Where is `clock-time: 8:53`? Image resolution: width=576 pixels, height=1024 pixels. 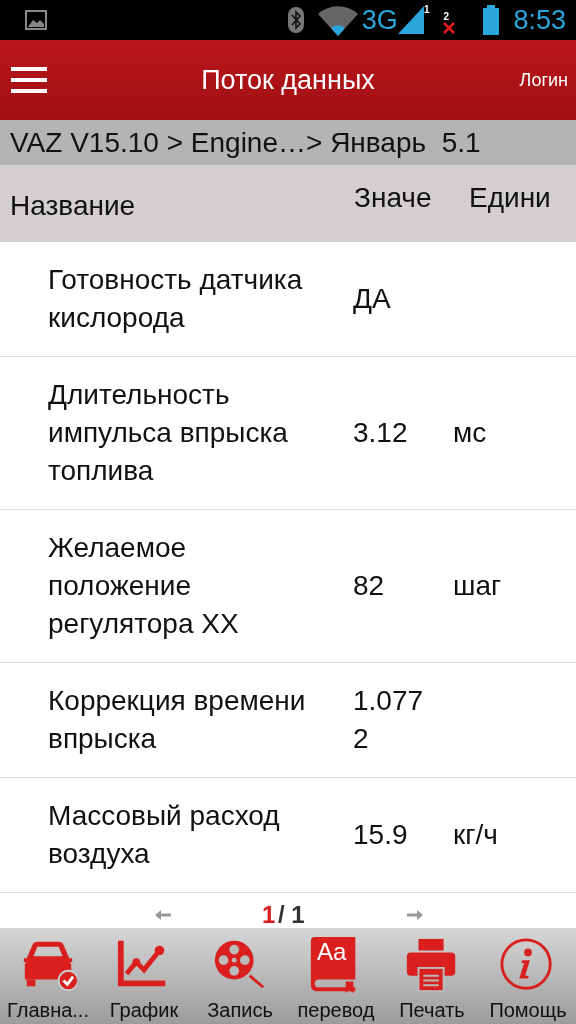 clock-time: 8:53 is located at coordinates (539, 20).